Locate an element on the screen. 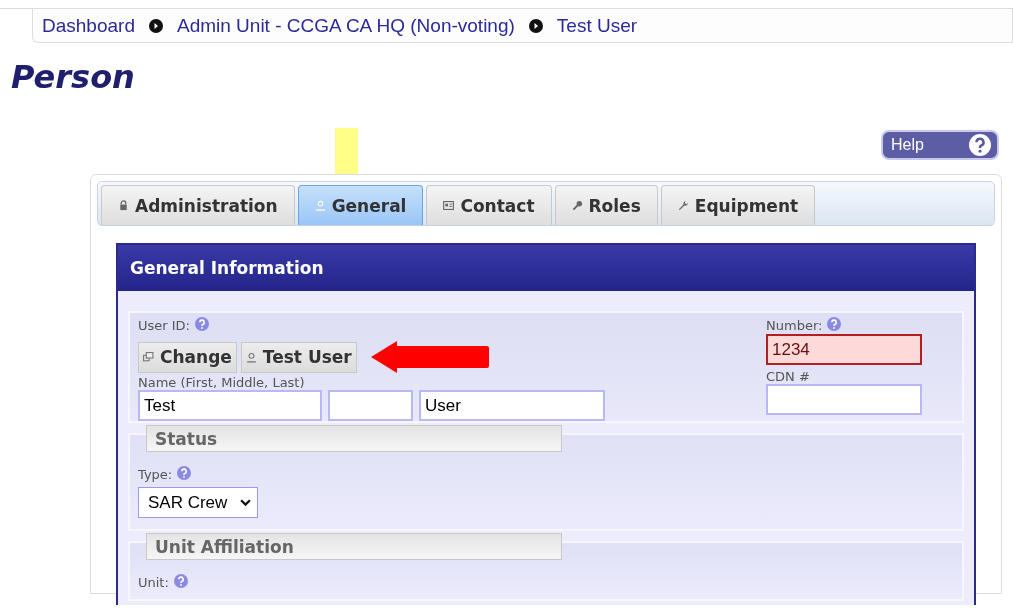 This screenshot has width=1013, height=612. tab: Contact is located at coordinates (489, 205).